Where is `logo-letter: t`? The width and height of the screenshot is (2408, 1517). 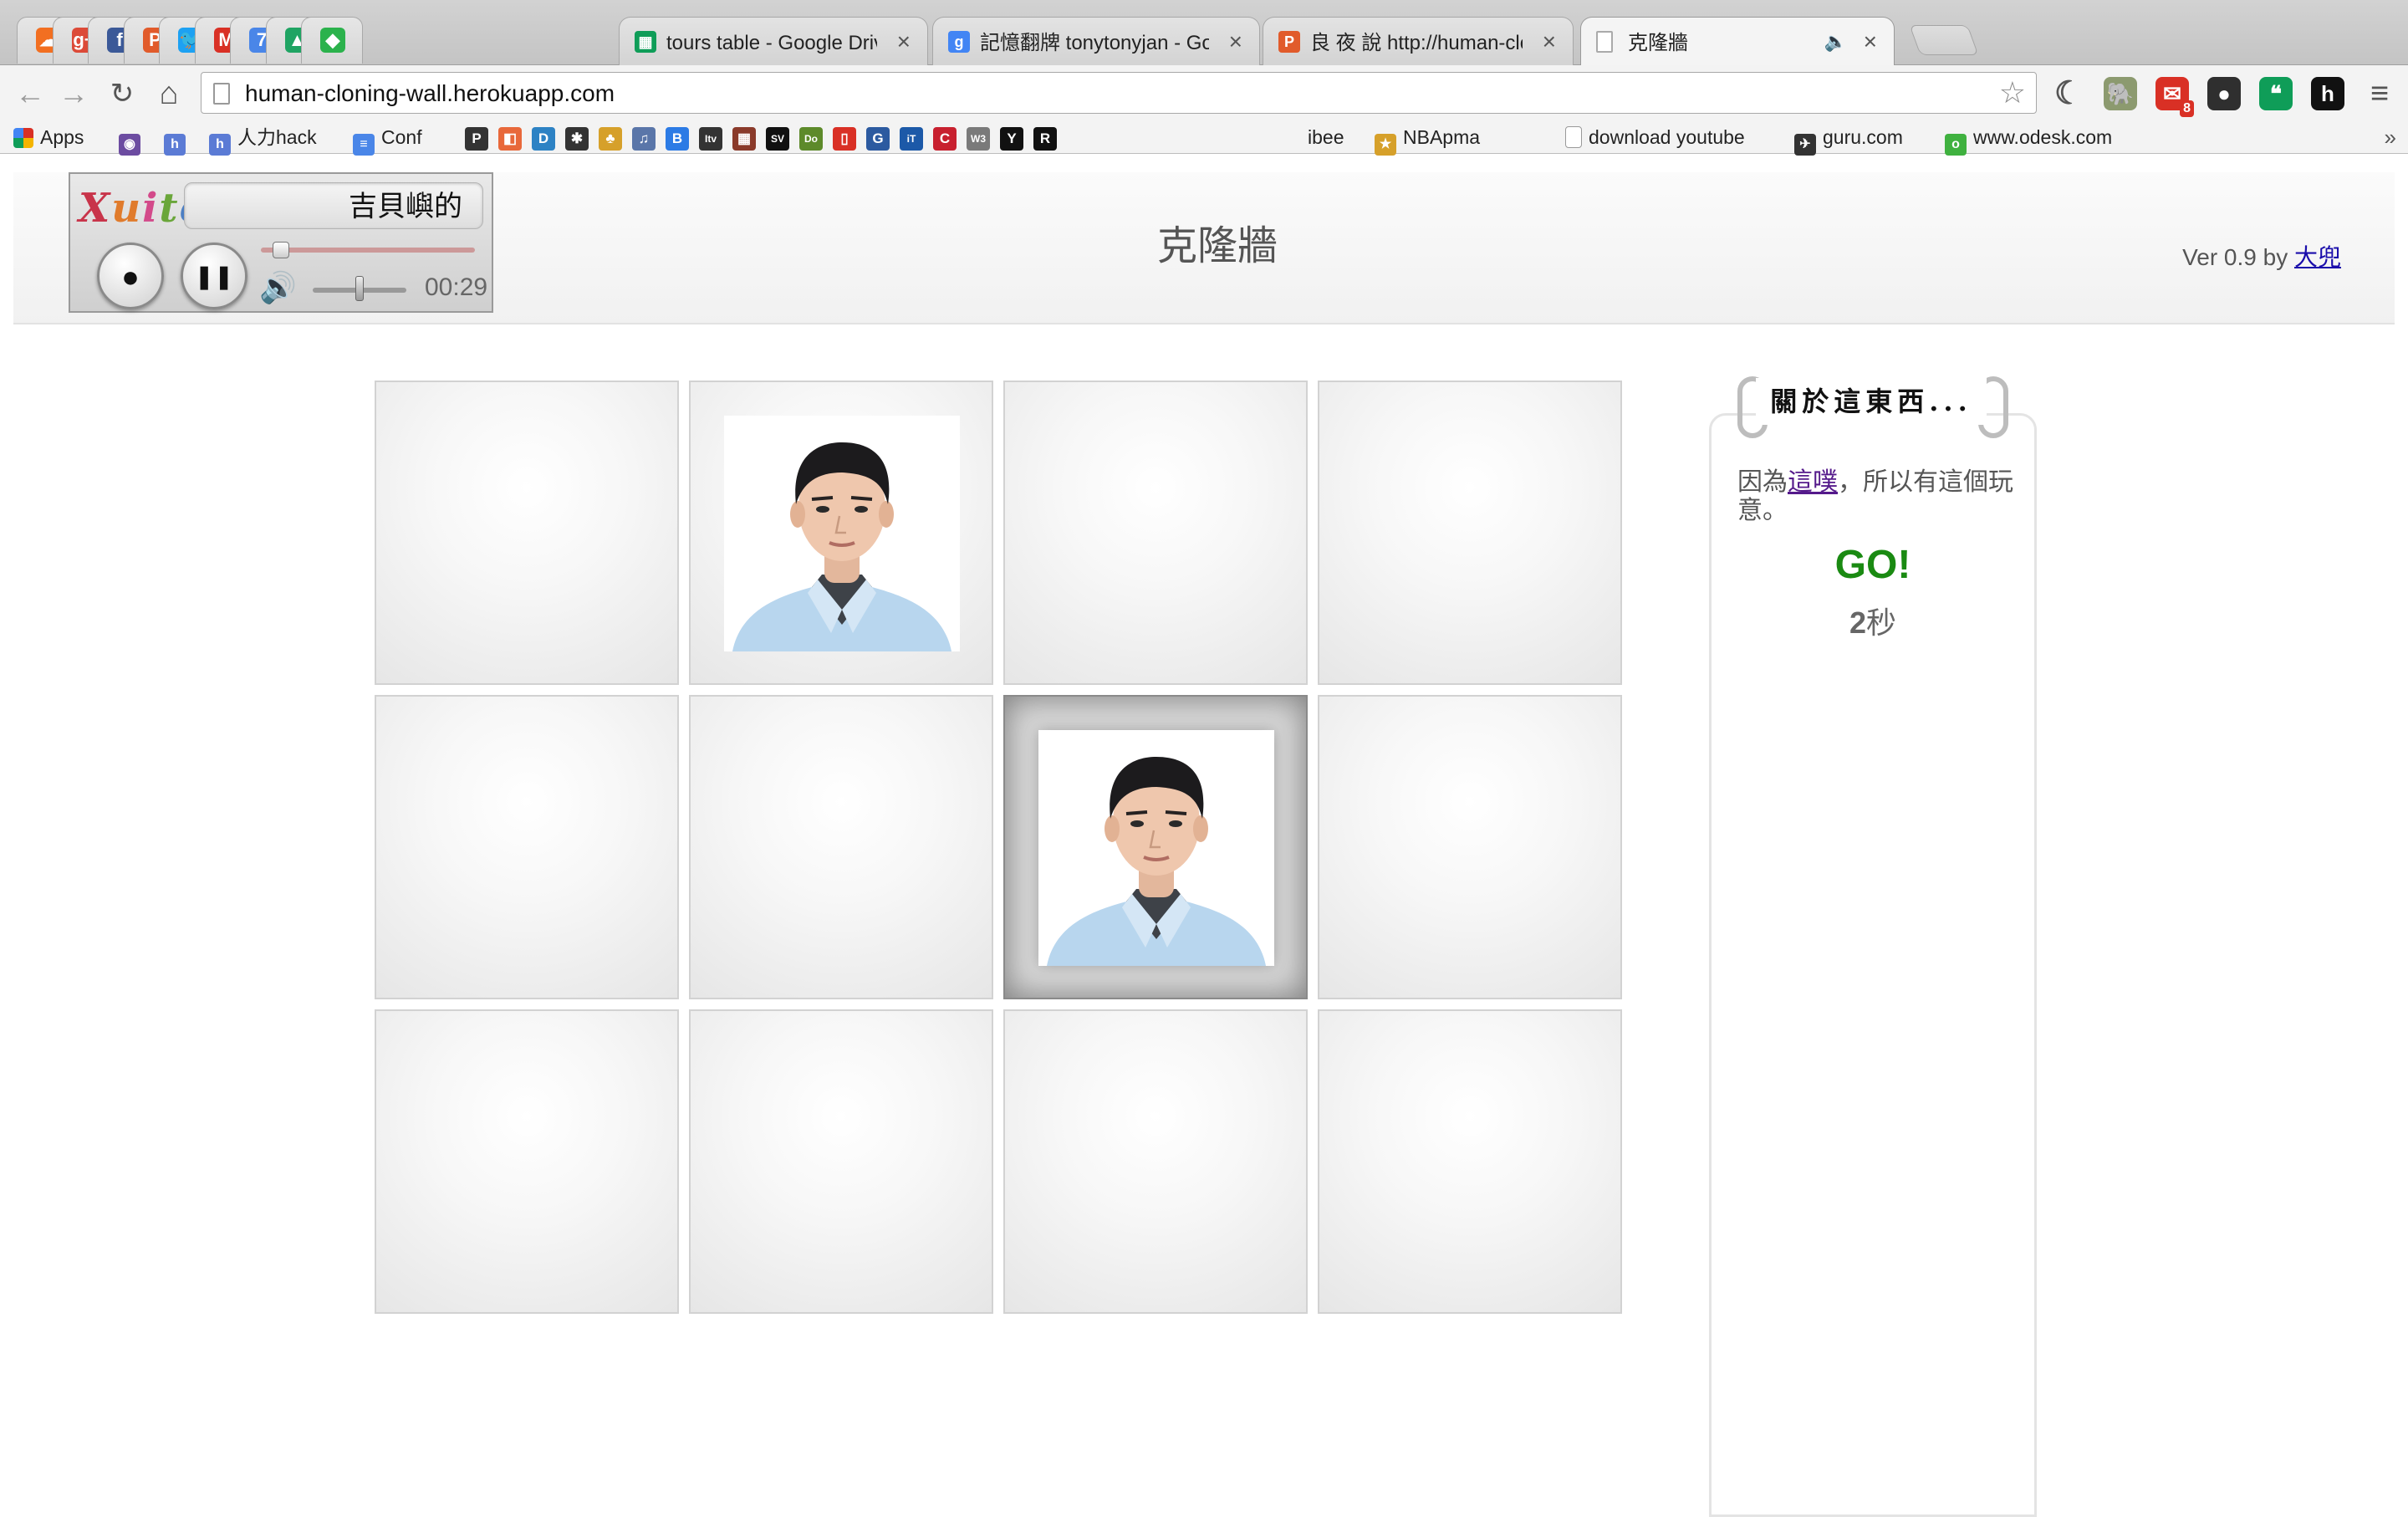 logo-letter: t is located at coordinates (169, 208).